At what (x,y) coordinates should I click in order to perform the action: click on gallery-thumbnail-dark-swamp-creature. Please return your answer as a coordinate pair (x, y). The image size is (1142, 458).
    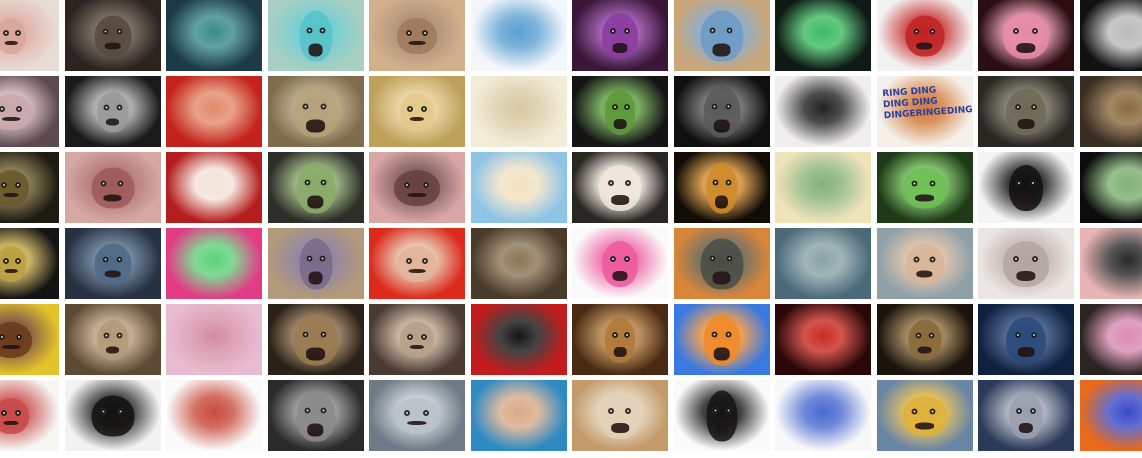
    Looking at the image, I should click on (29, 187).